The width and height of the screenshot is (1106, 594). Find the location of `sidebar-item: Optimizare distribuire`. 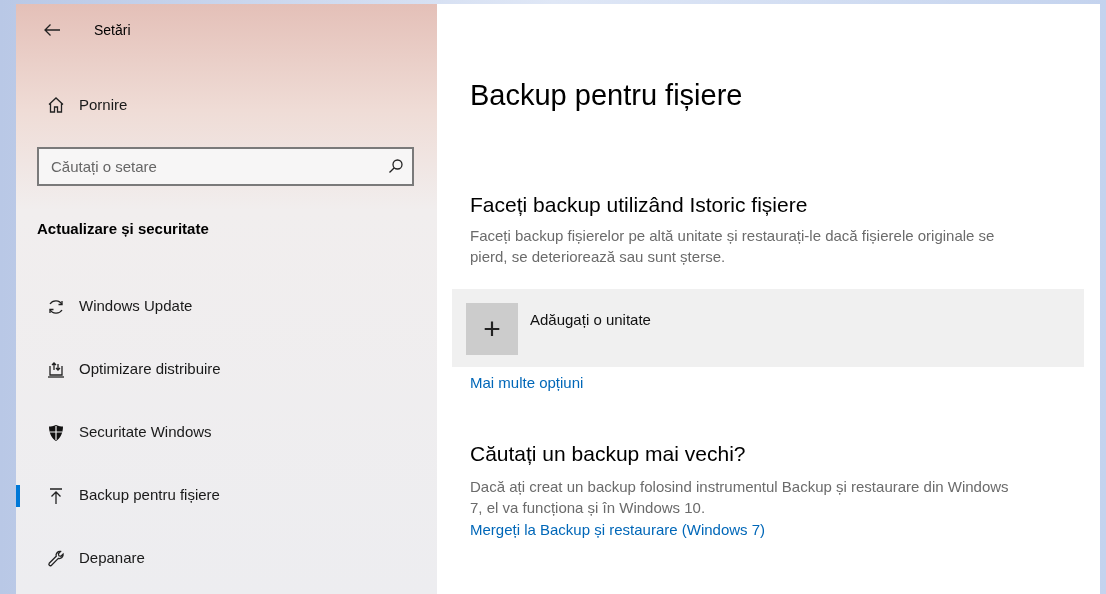

sidebar-item: Optimizare distribuire is located at coordinates (226, 369).